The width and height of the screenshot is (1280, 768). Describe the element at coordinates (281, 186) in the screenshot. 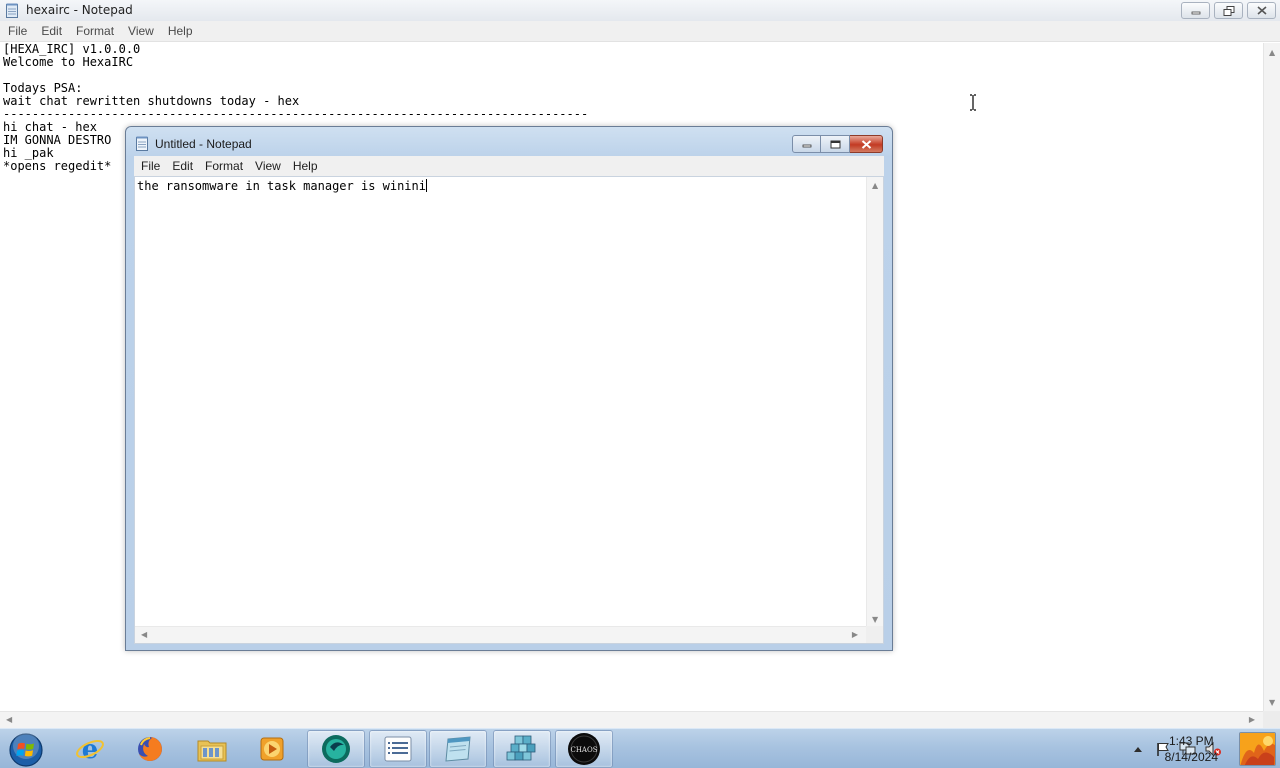

I see `sub-text-content: the ransomware in task manager is winini` at that location.